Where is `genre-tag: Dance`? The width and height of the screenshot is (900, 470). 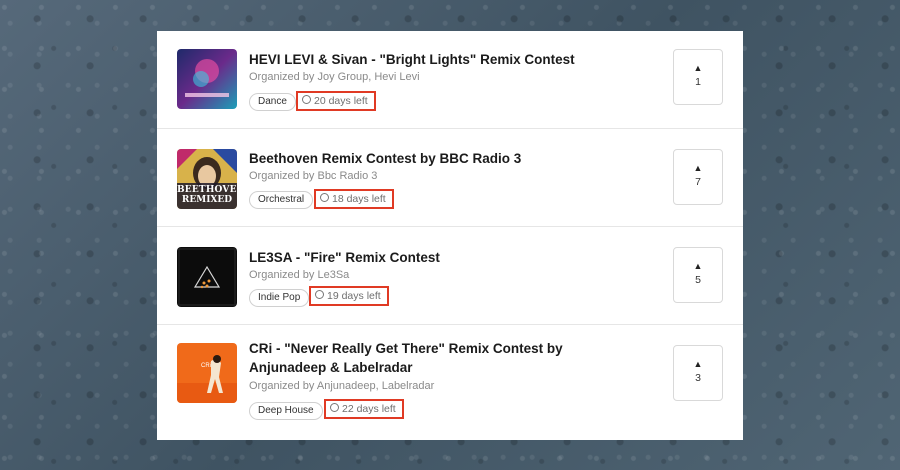
genre-tag: Dance is located at coordinates (272, 102).